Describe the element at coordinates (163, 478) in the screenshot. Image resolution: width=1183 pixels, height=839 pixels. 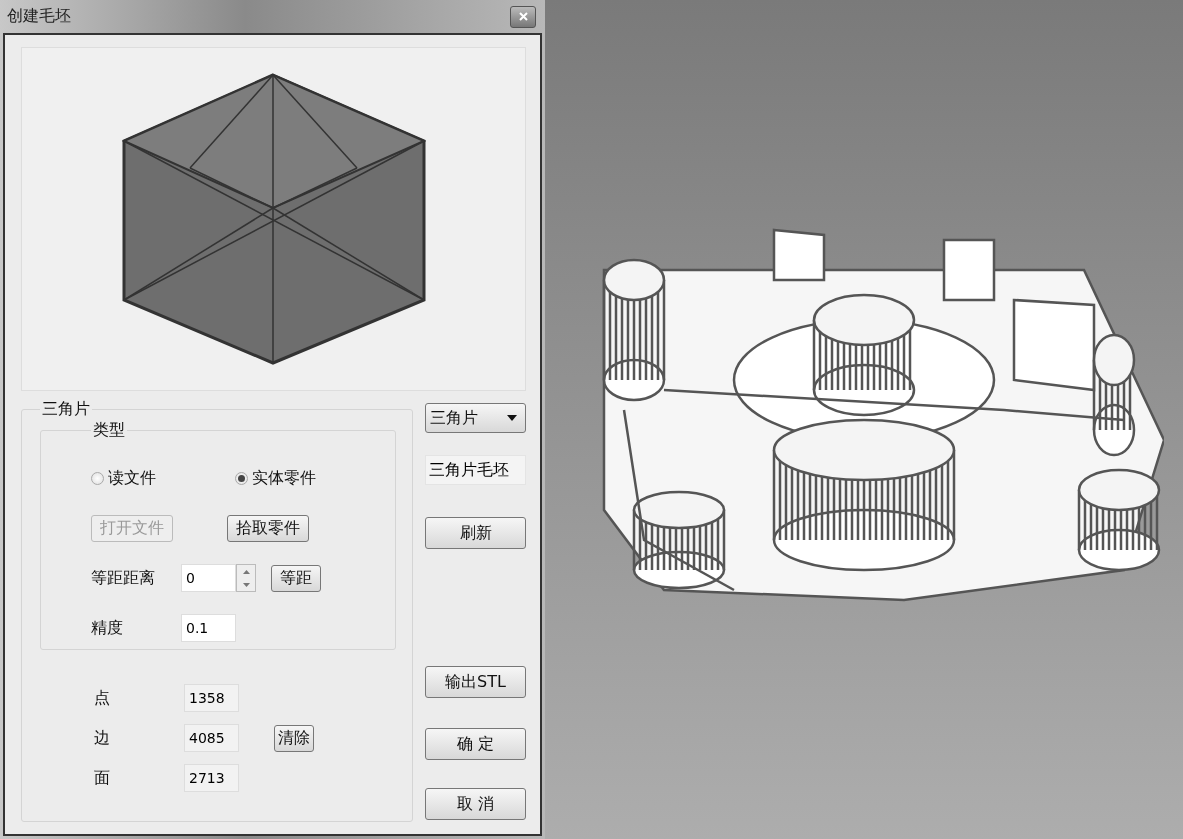
I see `radio-option: 读文件` at that location.